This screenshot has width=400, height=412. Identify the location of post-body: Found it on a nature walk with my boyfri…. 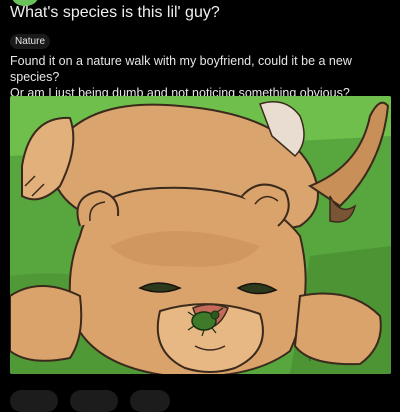
(202, 77).